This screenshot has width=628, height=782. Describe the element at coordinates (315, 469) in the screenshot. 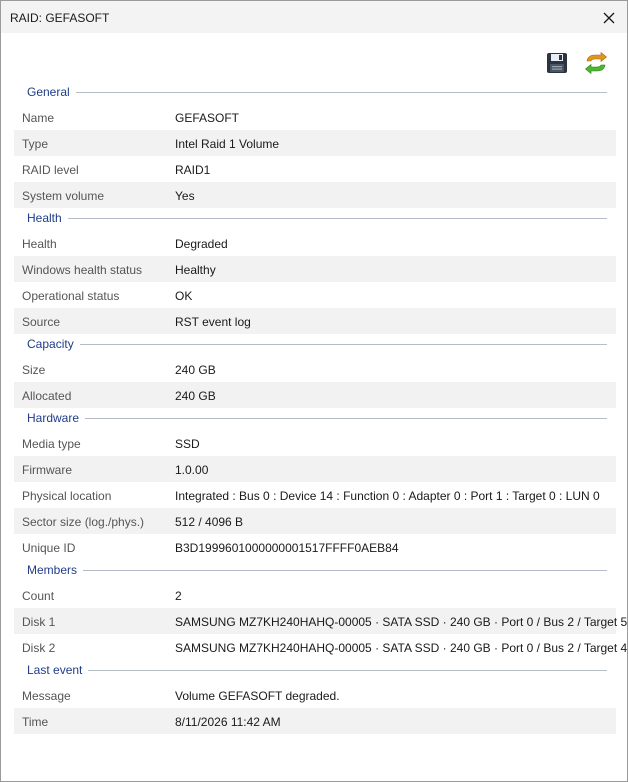

I see `property-row: Firmware 1.0.00` at that location.